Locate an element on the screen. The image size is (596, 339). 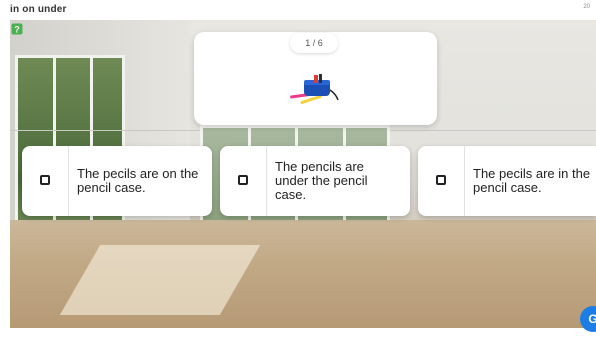
pencil-case-icon is located at coordinates (314, 89).